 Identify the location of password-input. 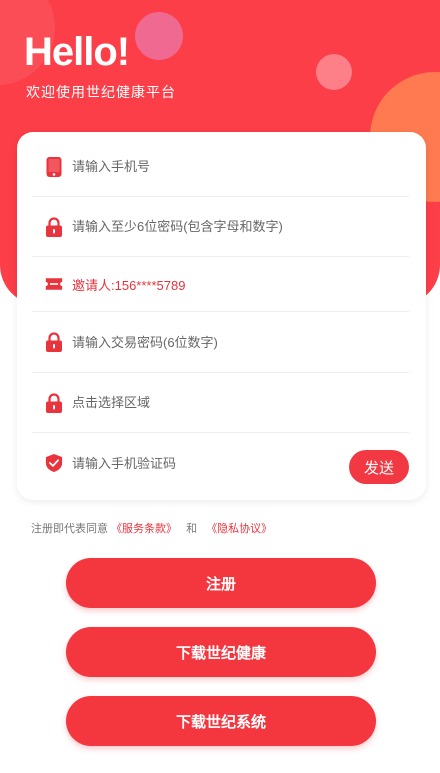
(202, 226).